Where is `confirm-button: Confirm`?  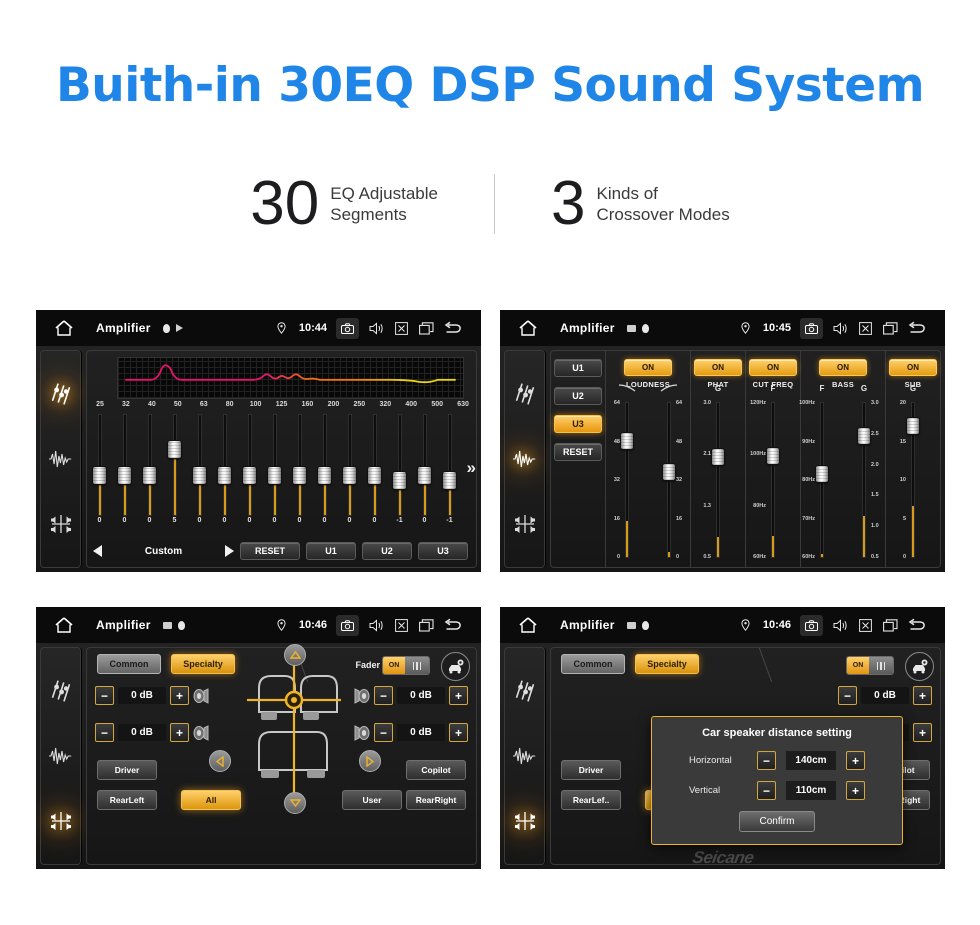 confirm-button: Confirm is located at coordinates (777, 821).